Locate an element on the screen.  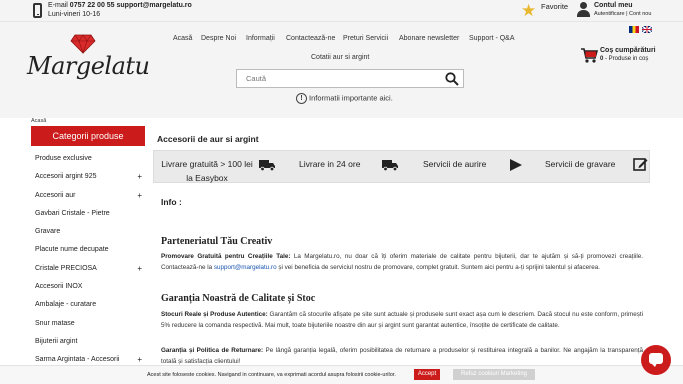
category-label: Accesorii argint 925 is located at coordinates (66, 177).